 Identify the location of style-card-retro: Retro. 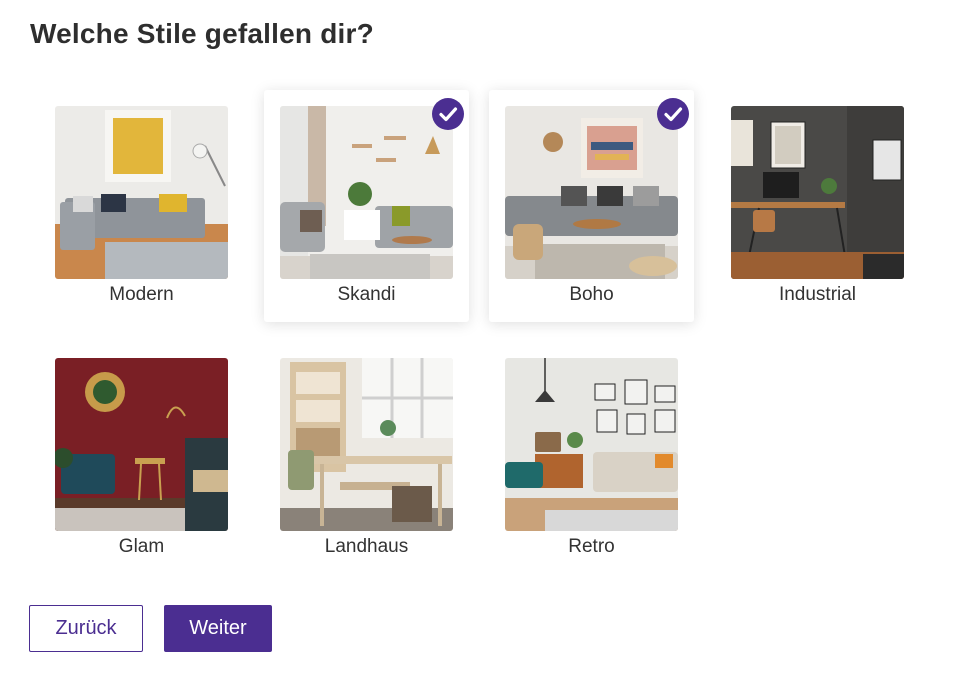
(591, 458).